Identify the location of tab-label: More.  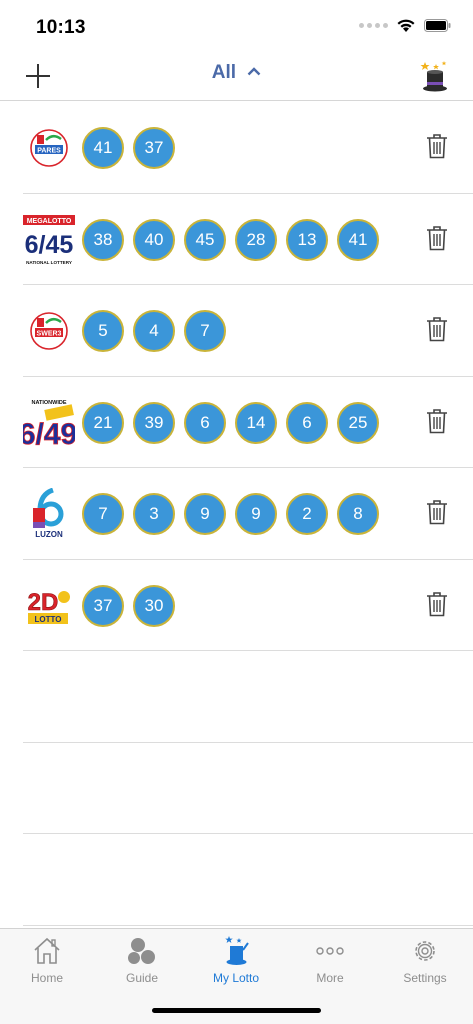
(330, 978).